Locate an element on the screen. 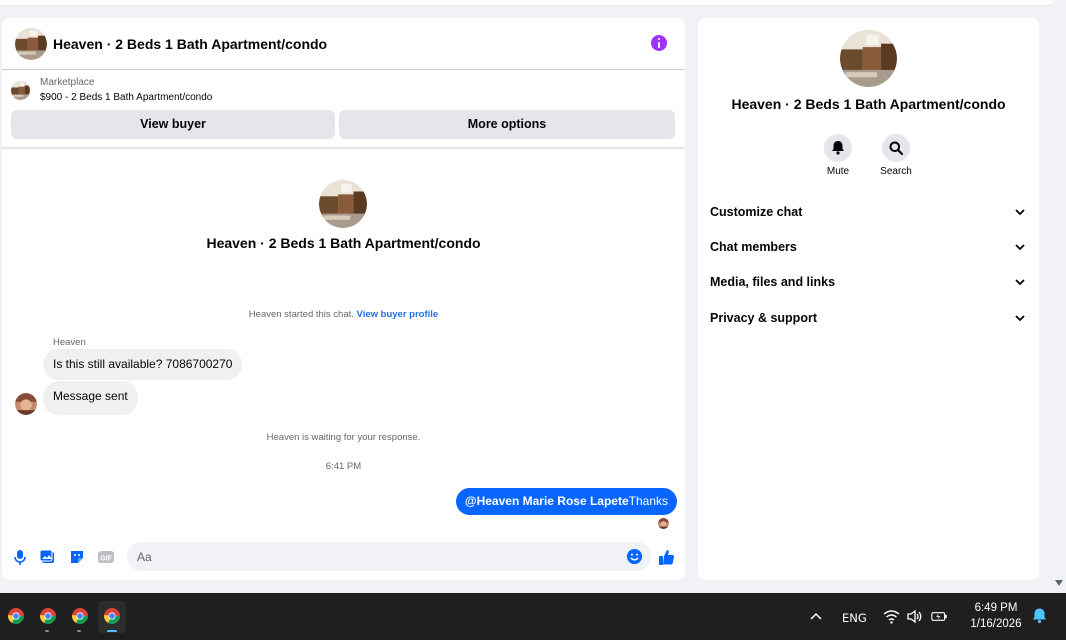 The height and width of the screenshot is (640, 1066). chat-header: Heaven · 2 Beds 1 Bath Apartment/condo is located at coordinates (343, 44).